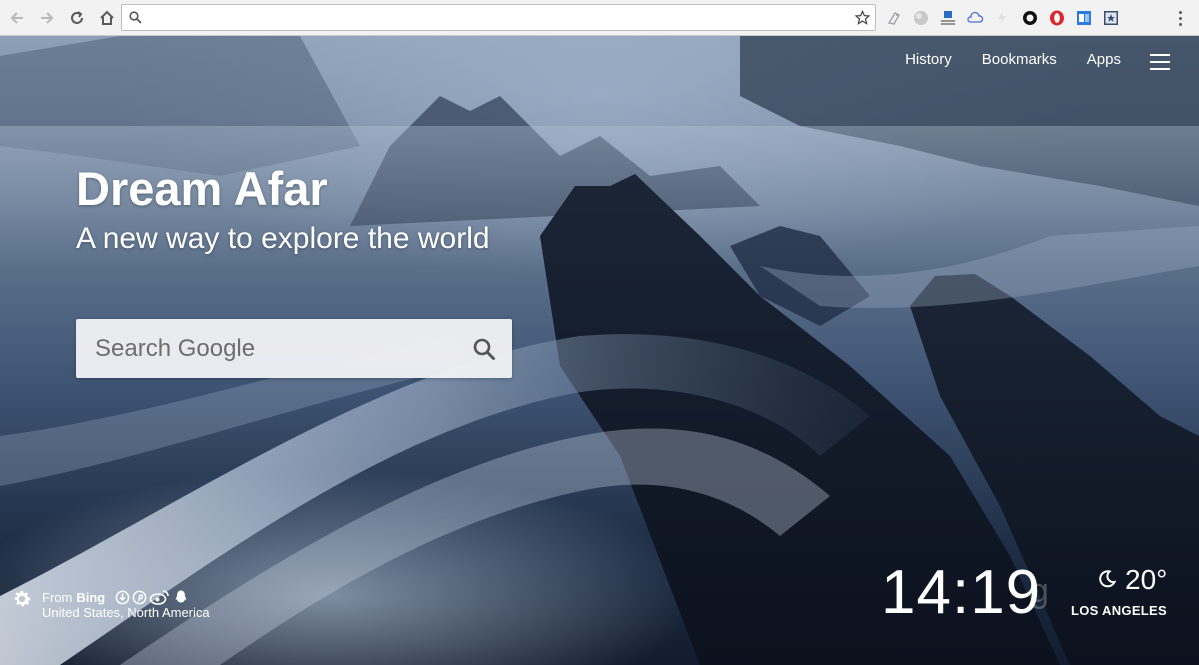 The width and height of the screenshot is (1199, 665). Describe the element at coordinates (1104, 59) in the screenshot. I see `apps-link: Apps` at that location.